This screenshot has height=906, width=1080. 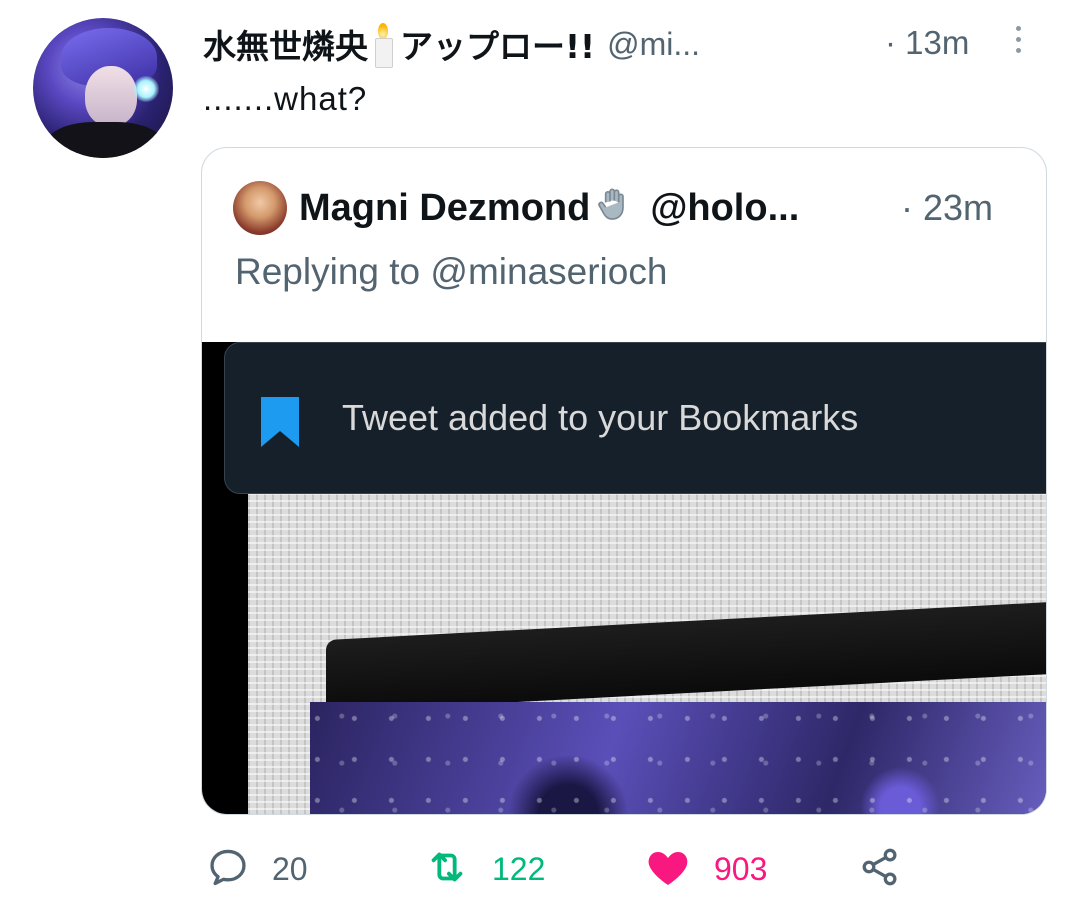 I want to click on share-button, so click(x=880, y=869).